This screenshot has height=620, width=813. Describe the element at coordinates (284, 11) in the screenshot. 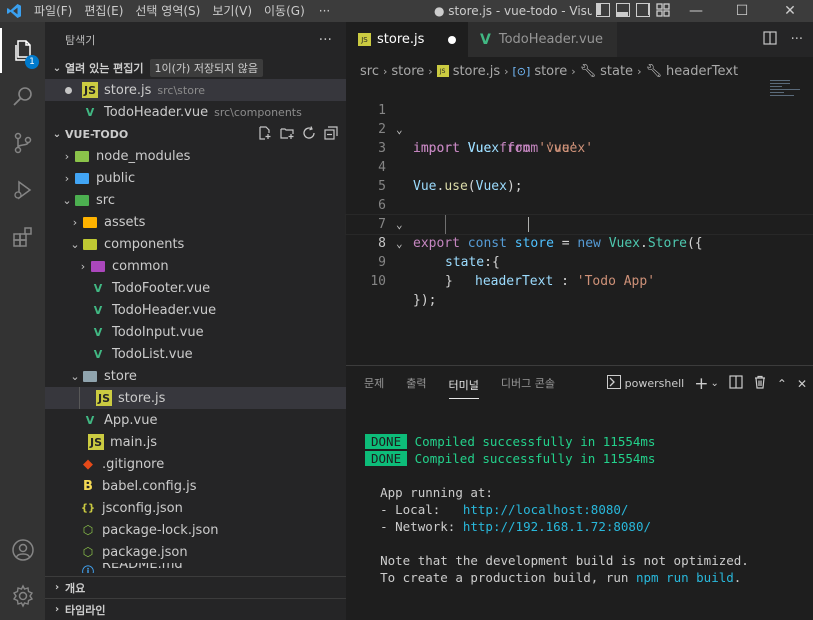

I see `menu-go: 이동(G)` at that location.